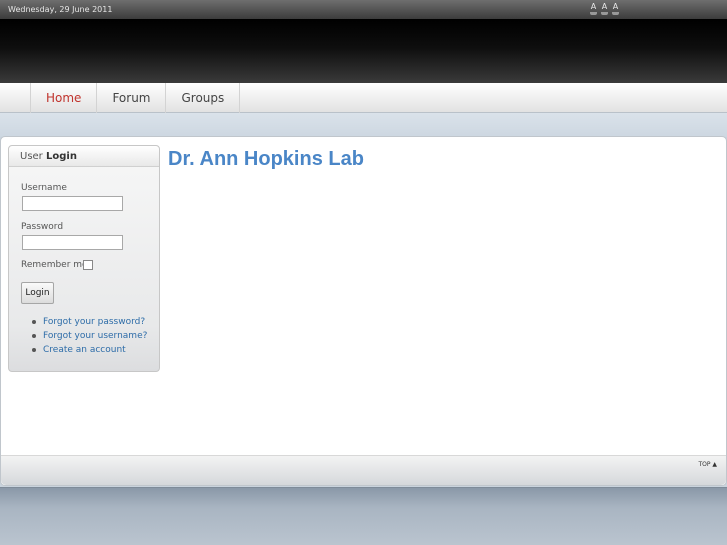 The width and height of the screenshot is (727, 545). Describe the element at coordinates (363, 51) in the screenshot. I see `site-header` at that location.